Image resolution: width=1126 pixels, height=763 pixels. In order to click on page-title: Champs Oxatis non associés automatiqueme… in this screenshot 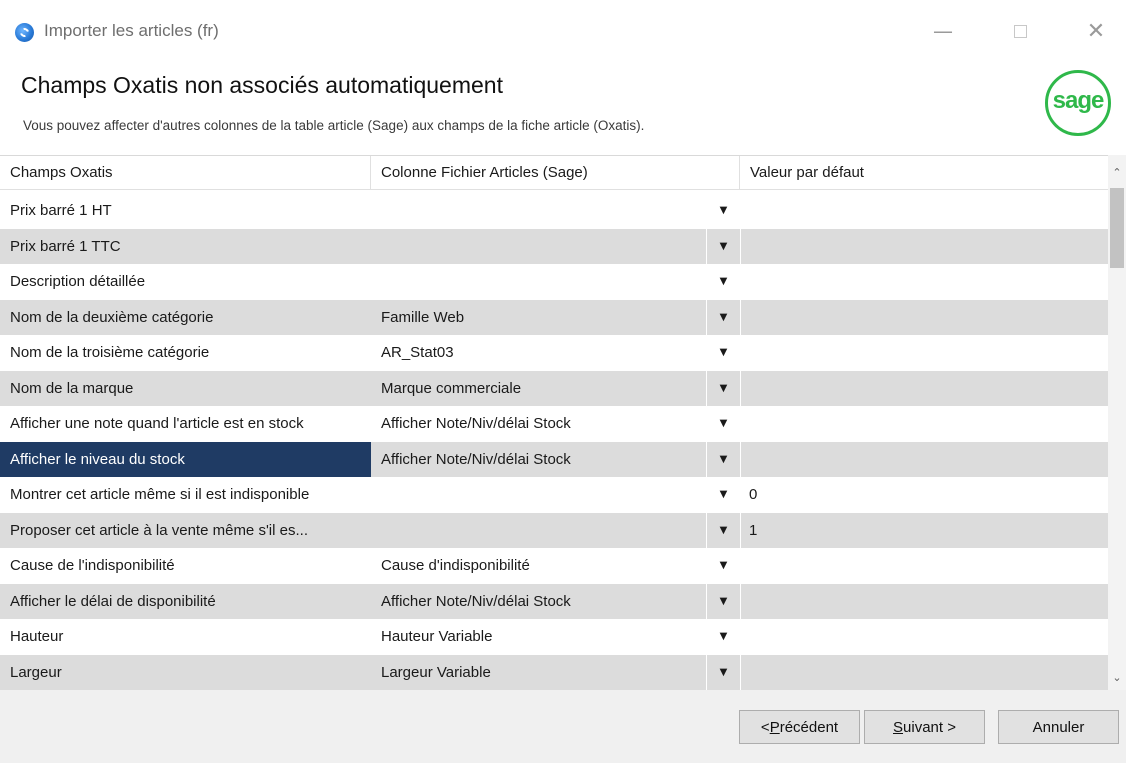, I will do `click(262, 85)`.